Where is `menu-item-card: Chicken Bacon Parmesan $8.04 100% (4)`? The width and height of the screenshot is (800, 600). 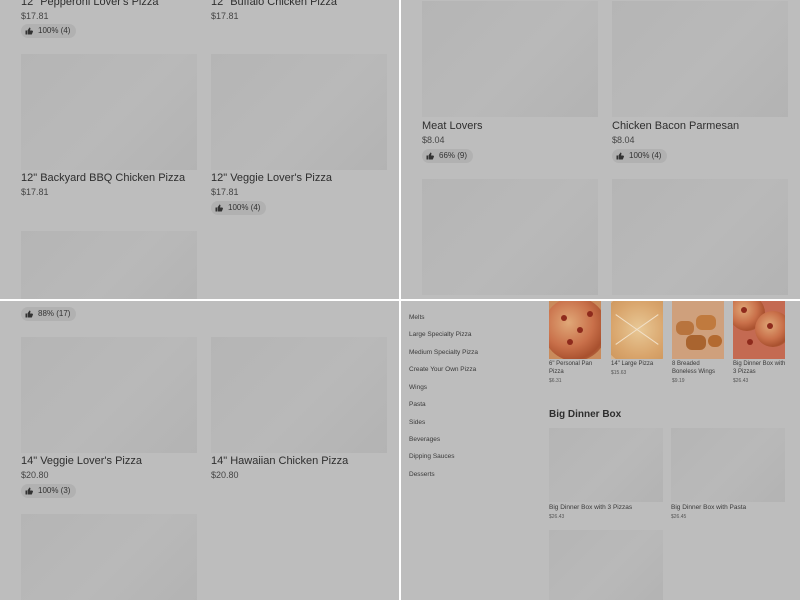 menu-item-card: Chicken Bacon Parmesan $8.04 100% (4) is located at coordinates (700, 83).